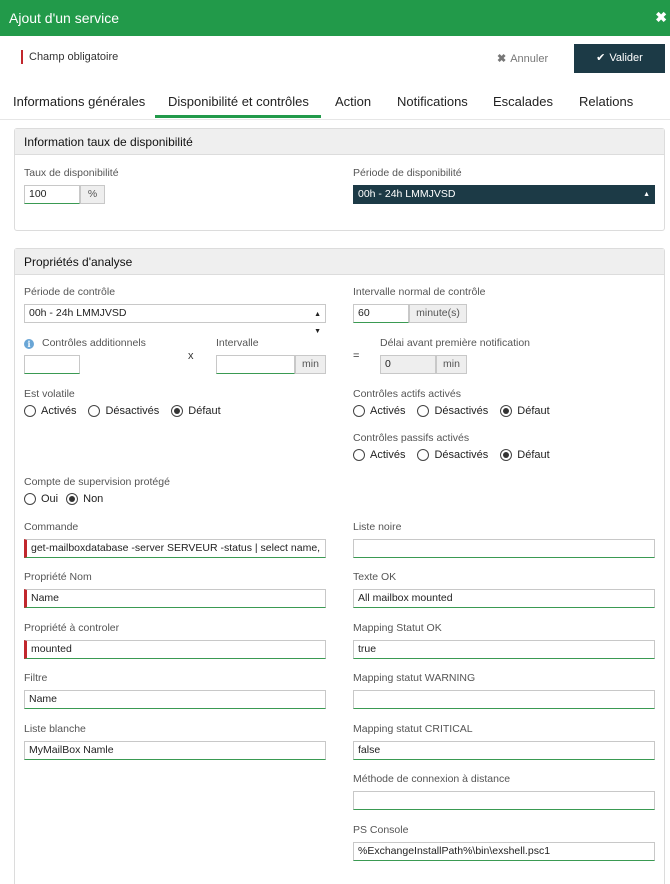  I want to click on availability-heading: Information taux de disponibilité, so click(339, 142).